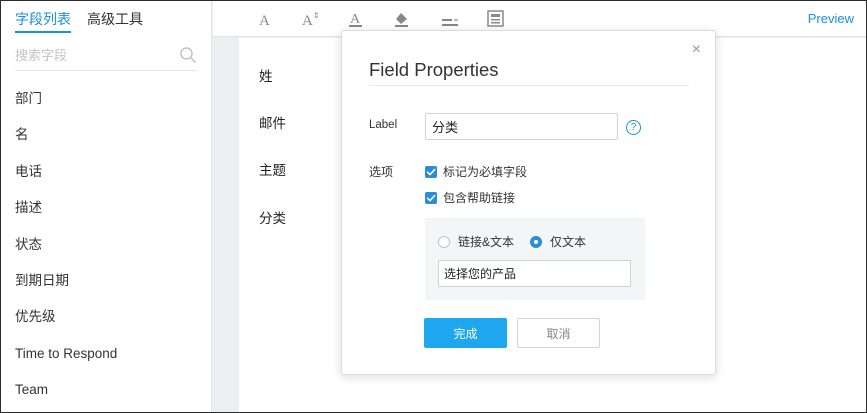 The image size is (867, 413). I want to click on font-icon: A, so click(266, 19).